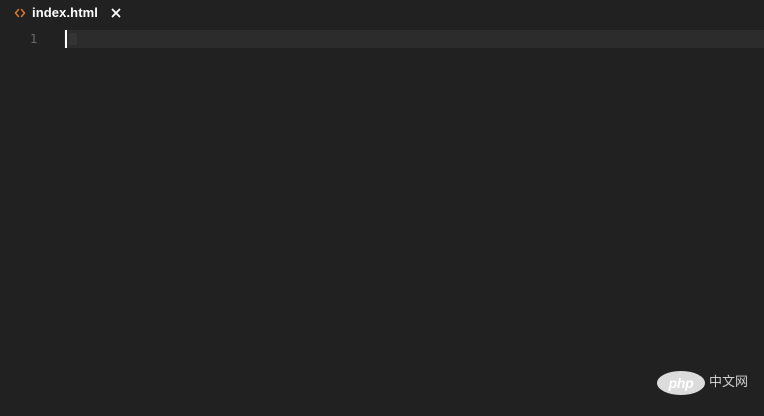 The width and height of the screenshot is (764, 416). Describe the element at coordinates (729, 382) in the screenshot. I see `watermark-text: 中文网` at that location.